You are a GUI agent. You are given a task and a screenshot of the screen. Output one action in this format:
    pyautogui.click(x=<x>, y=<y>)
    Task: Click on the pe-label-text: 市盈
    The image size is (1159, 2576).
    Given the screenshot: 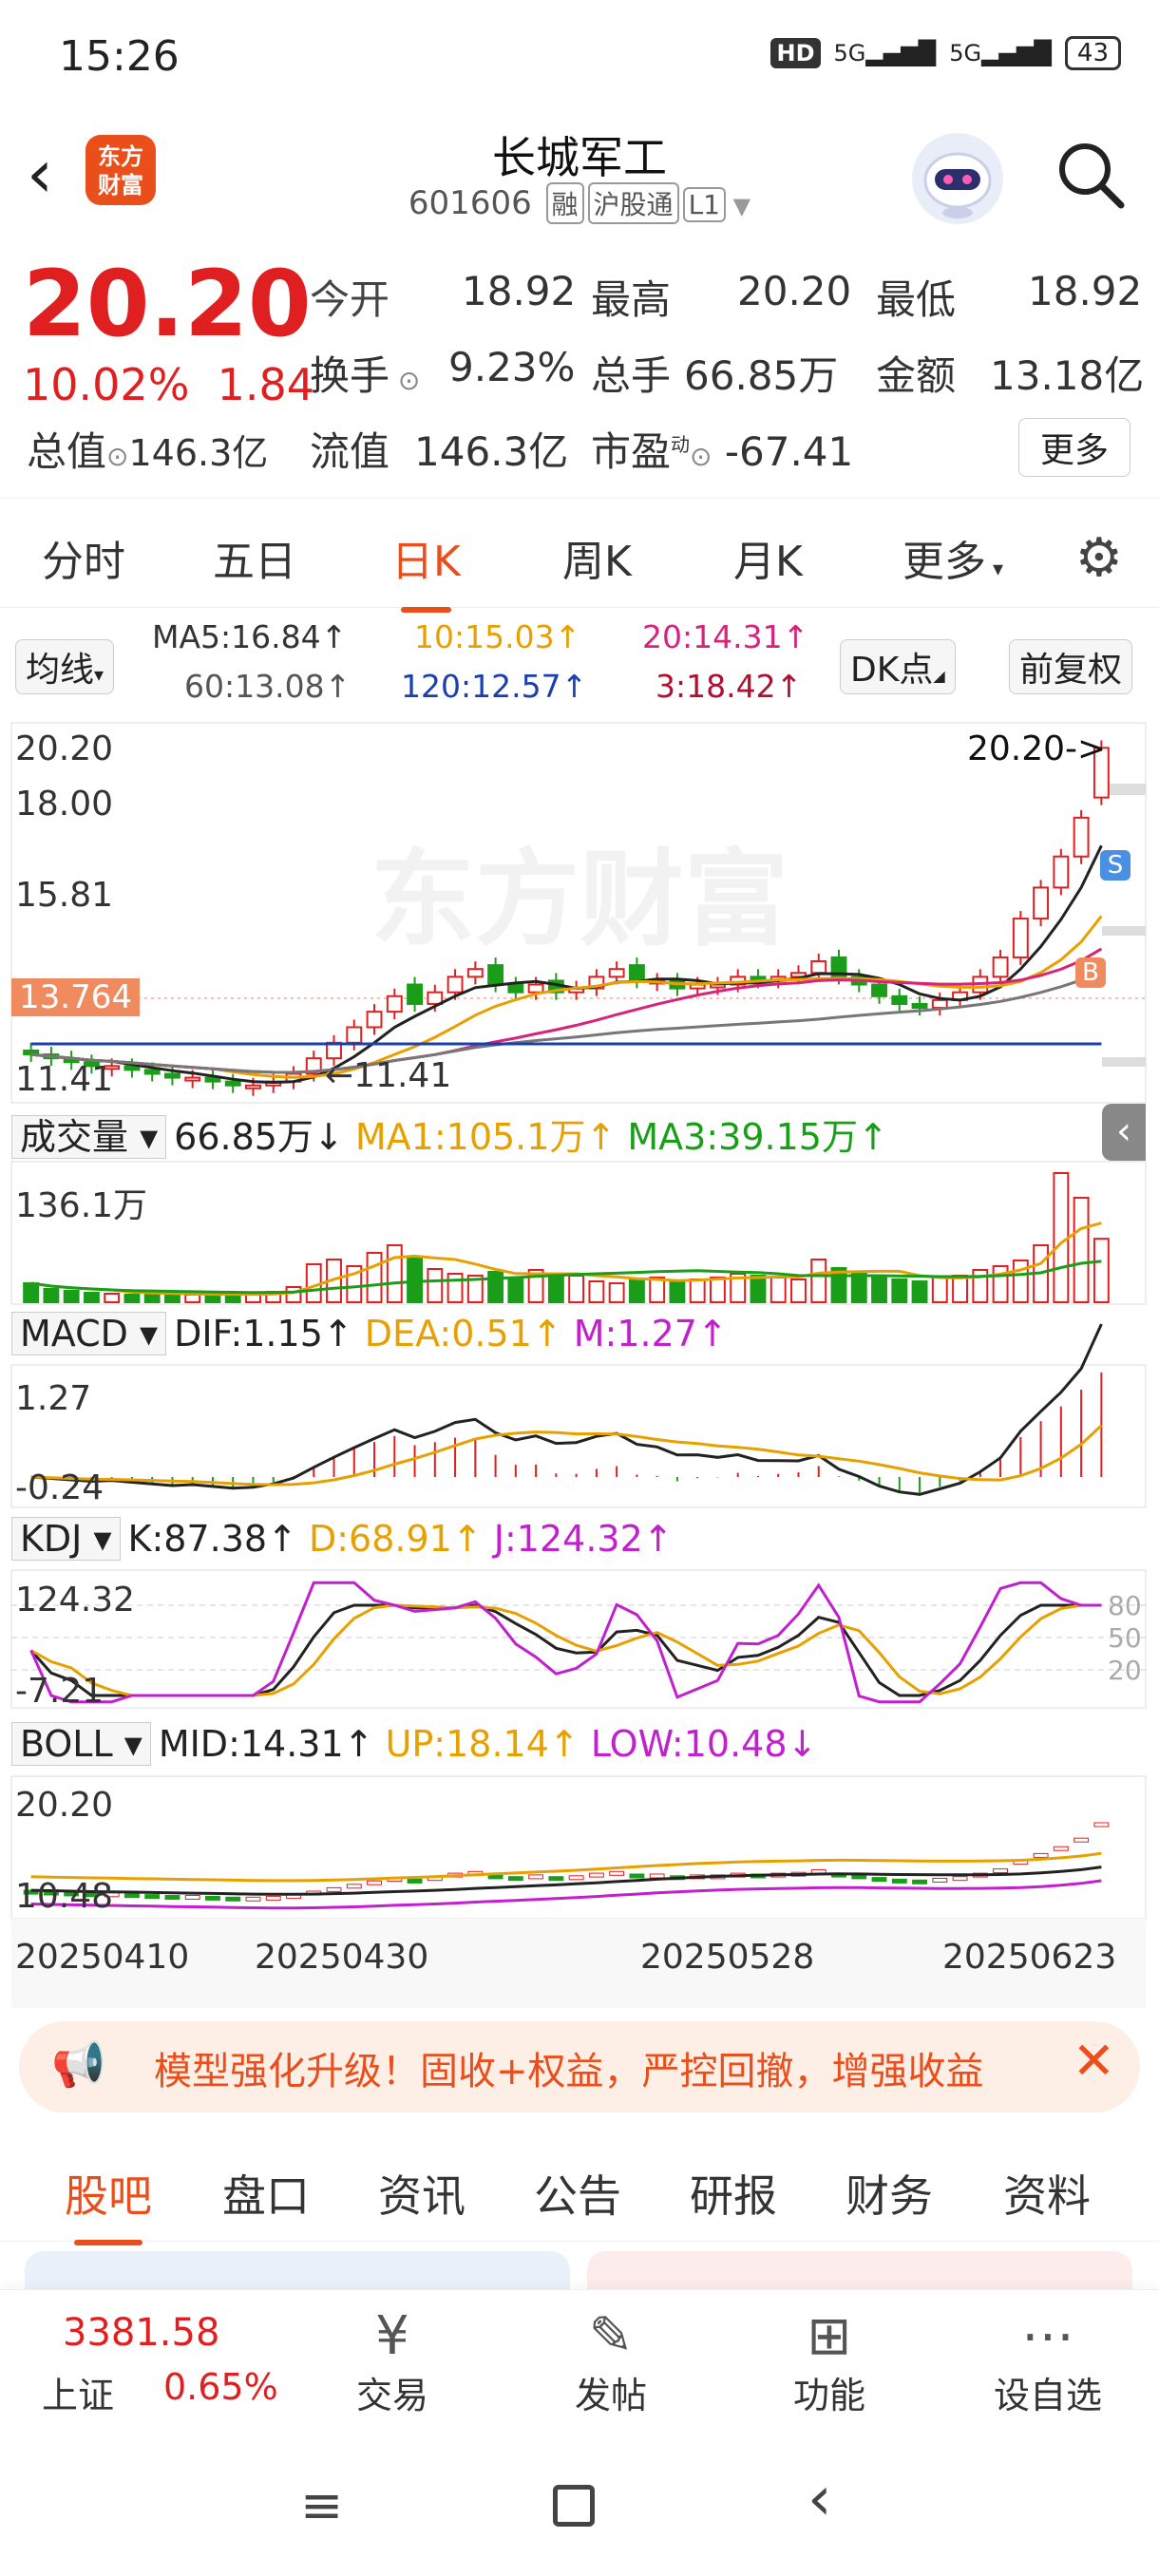 What is the action you would take?
    pyautogui.click(x=631, y=451)
    